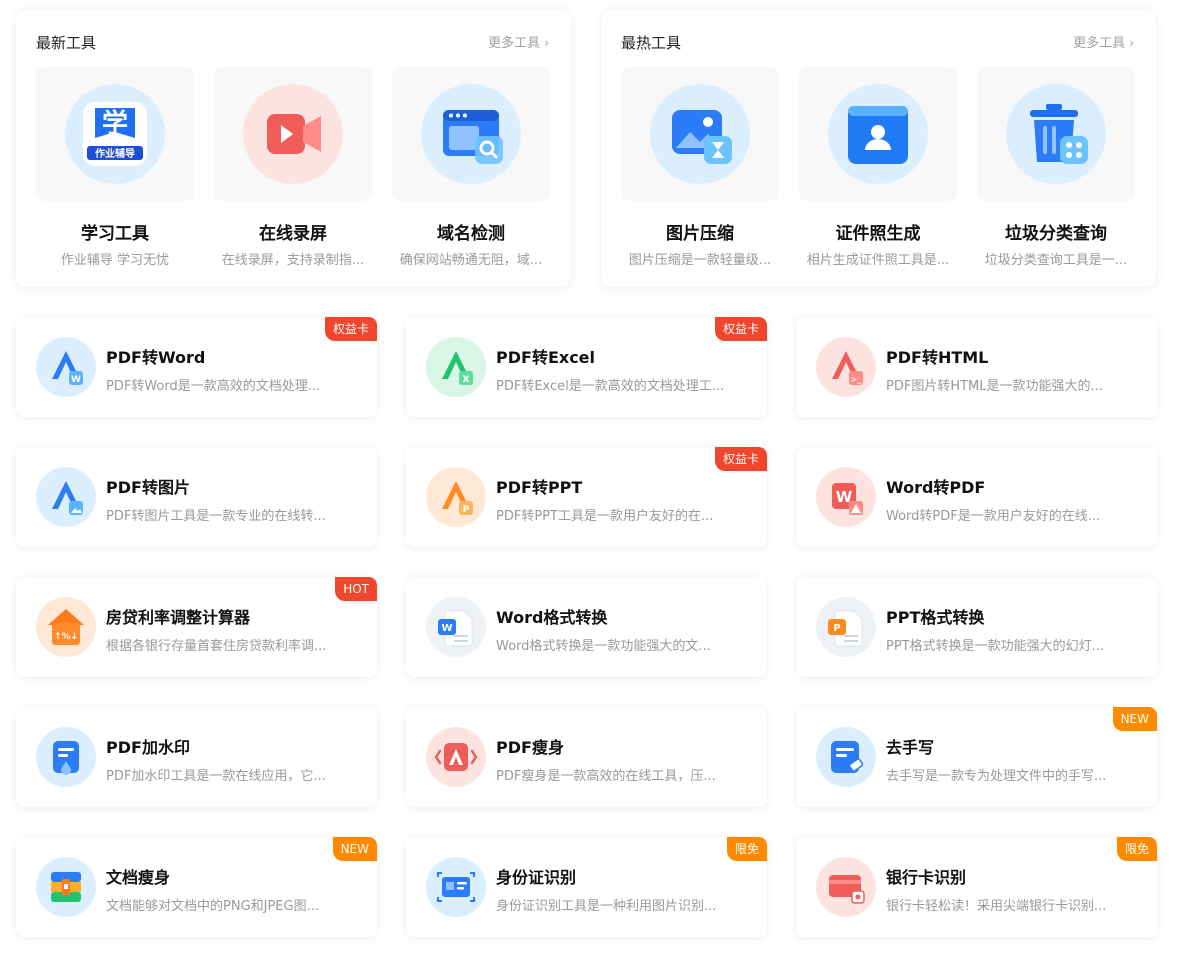 The image size is (1178, 956). What do you see at coordinates (471, 234) in the screenshot?
I see `feature-title: 域名检测` at bounding box center [471, 234].